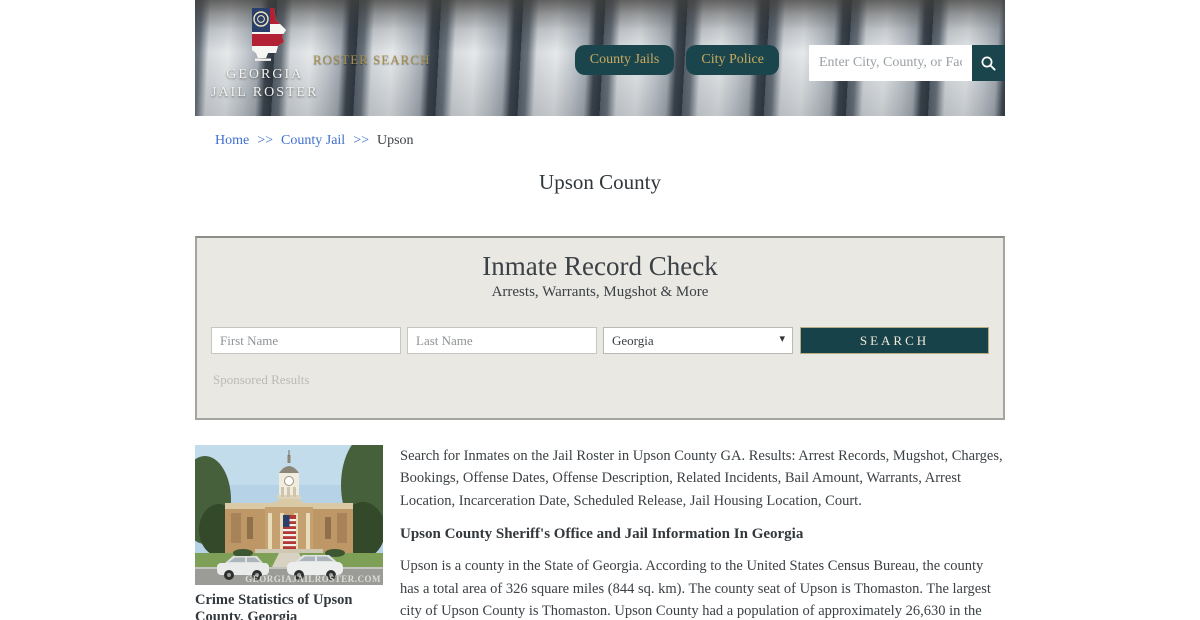 This screenshot has width=1200, height=620. Describe the element at coordinates (313, 579) in the screenshot. I see `image-watermark: GEORGIAJAILROSTER.COM` at that location.